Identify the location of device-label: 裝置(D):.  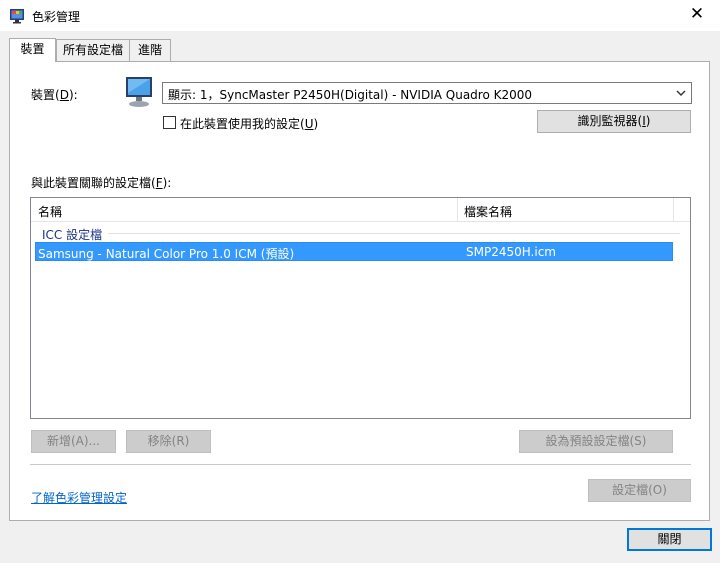
(54, 95).